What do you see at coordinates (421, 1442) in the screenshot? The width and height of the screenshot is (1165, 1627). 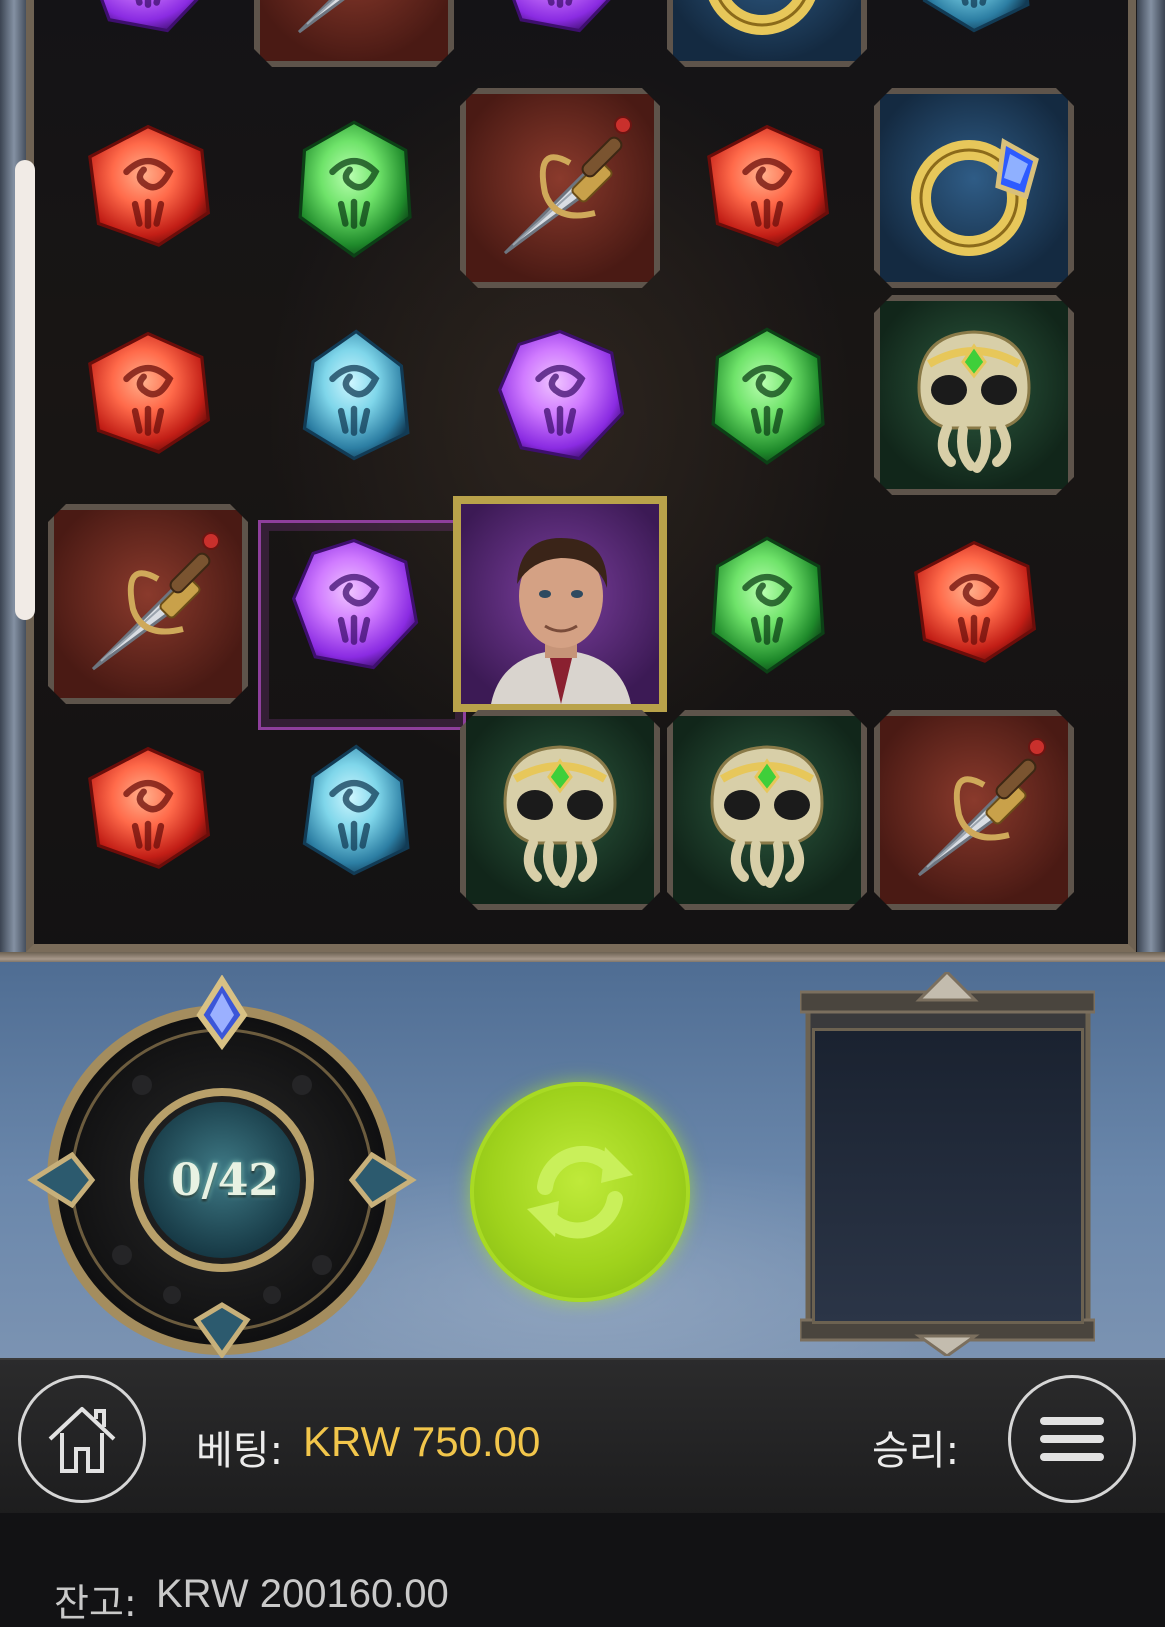 I see `bet-value: KRW 750.00` at bounding box center [421, 1442].